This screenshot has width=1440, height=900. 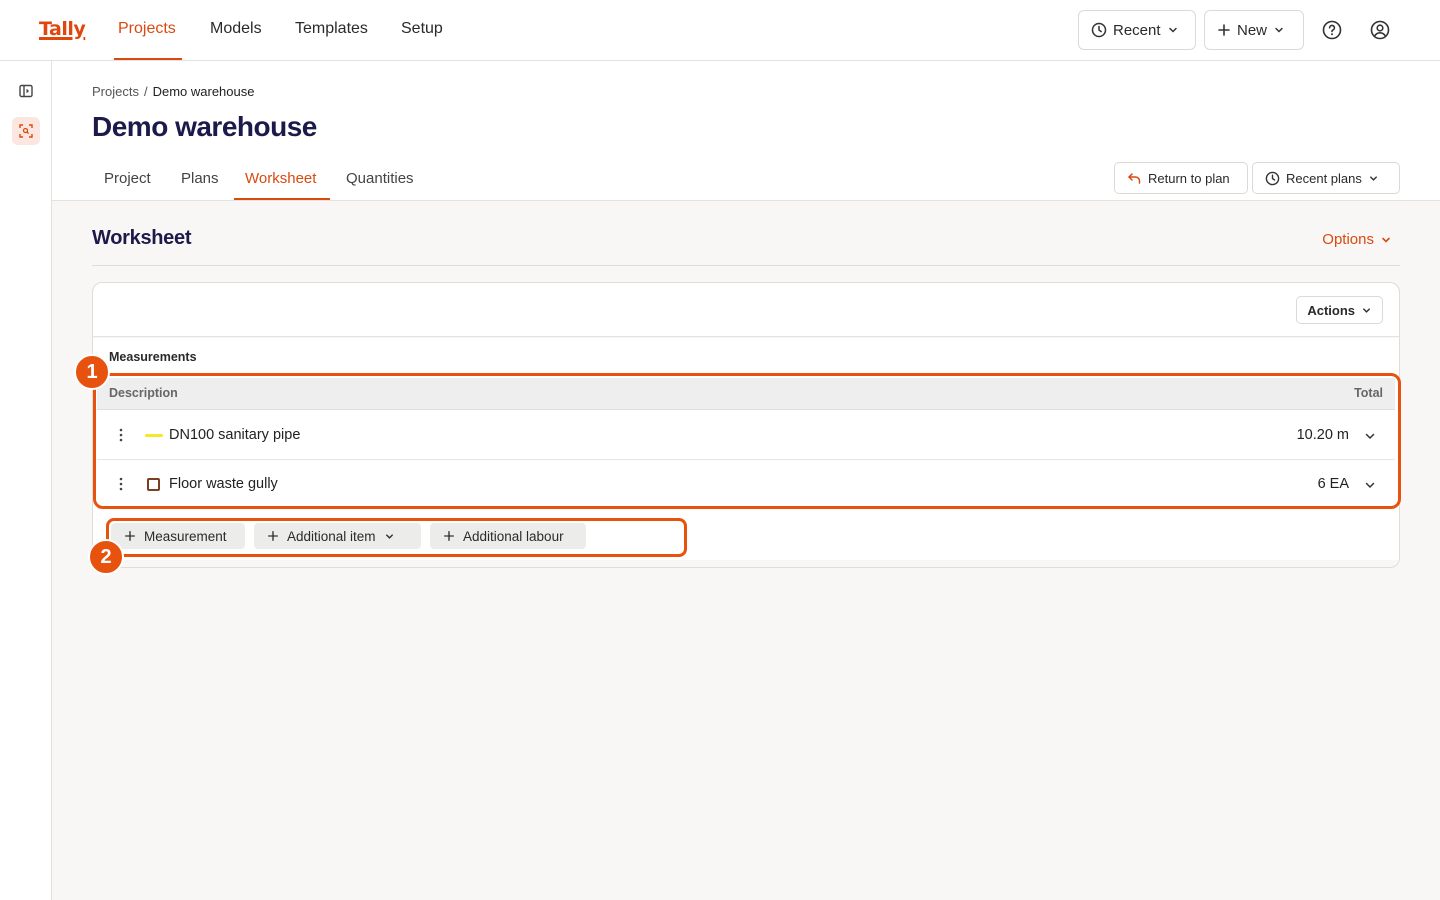 I want to click on return-to-plan-button: Return to plan, so click(x=1181, y=178).